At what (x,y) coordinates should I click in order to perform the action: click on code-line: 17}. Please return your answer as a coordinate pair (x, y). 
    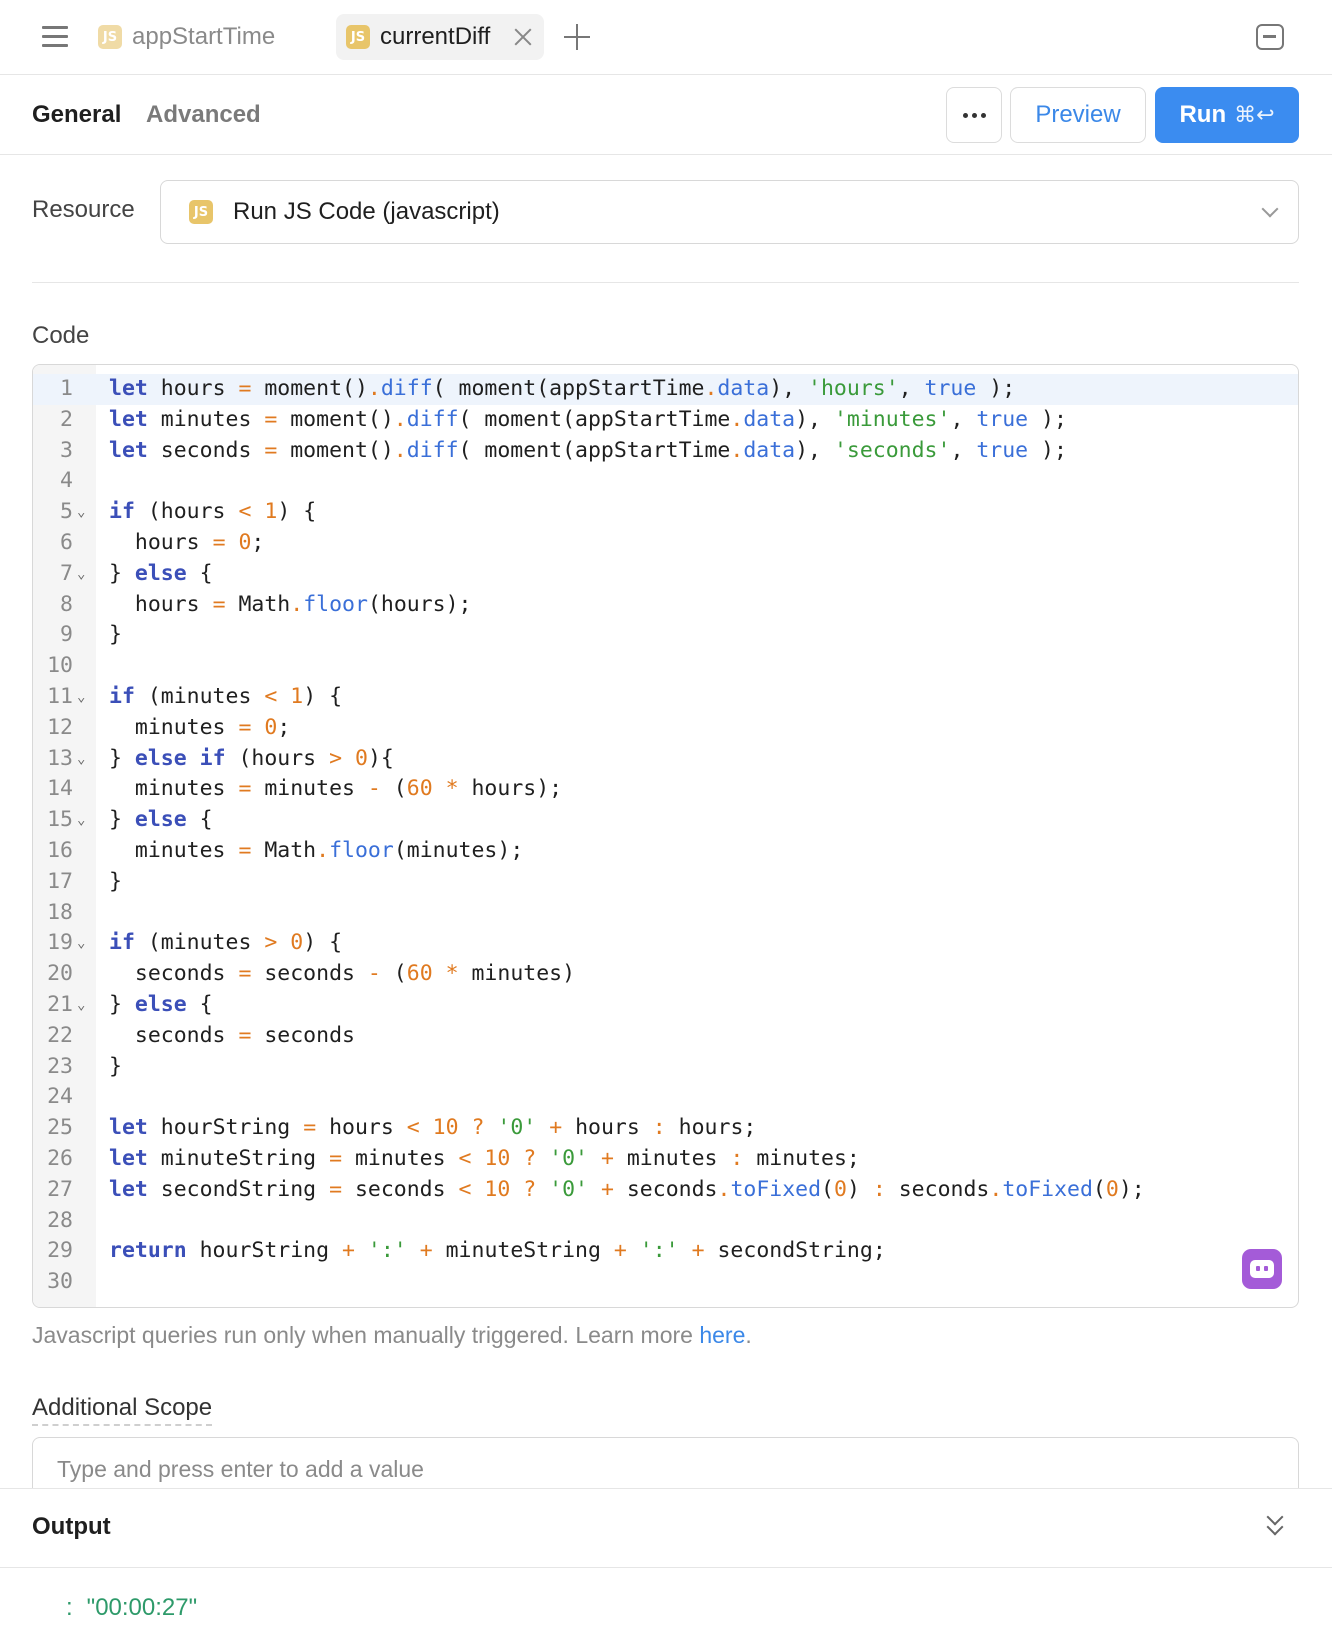
    Looking at the image, I should click on (665, 882).